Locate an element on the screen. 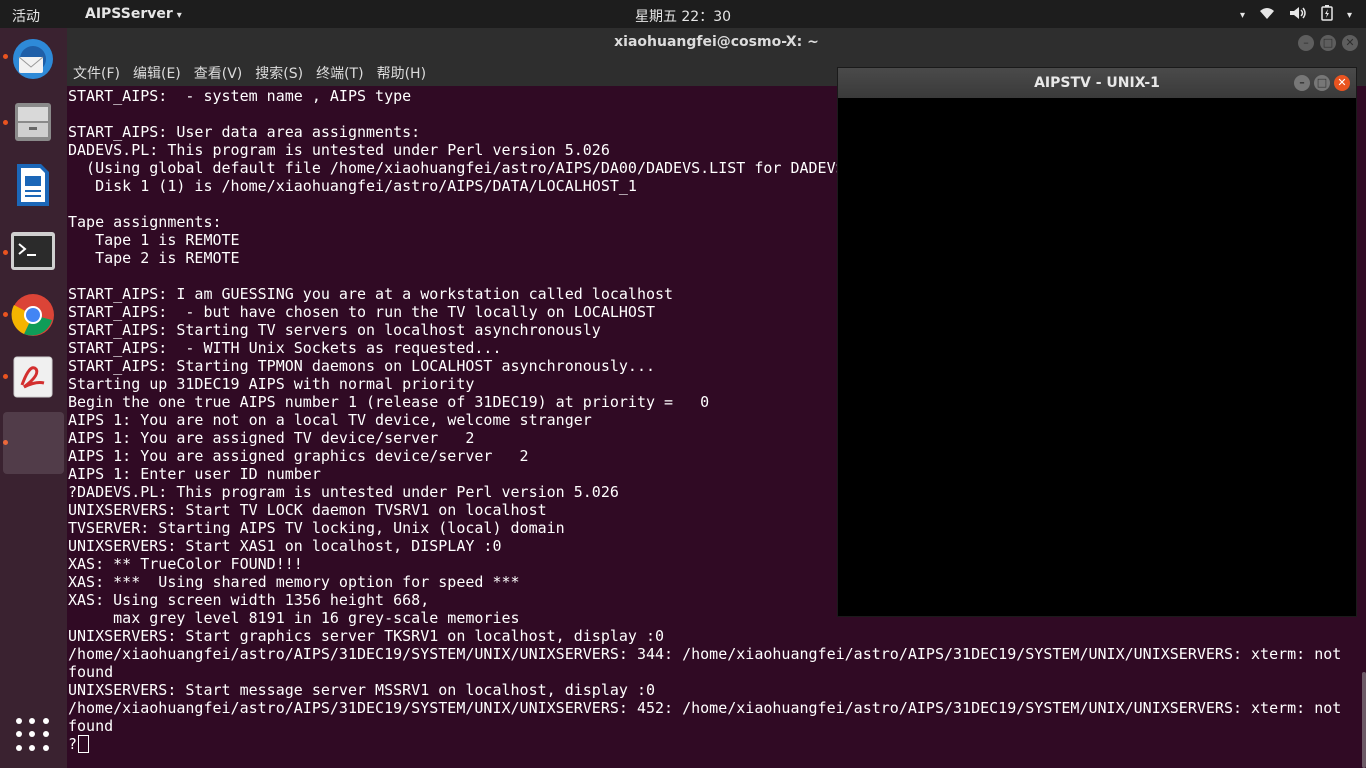  show-apps-grid-icon is located at coordinates (33, 735).